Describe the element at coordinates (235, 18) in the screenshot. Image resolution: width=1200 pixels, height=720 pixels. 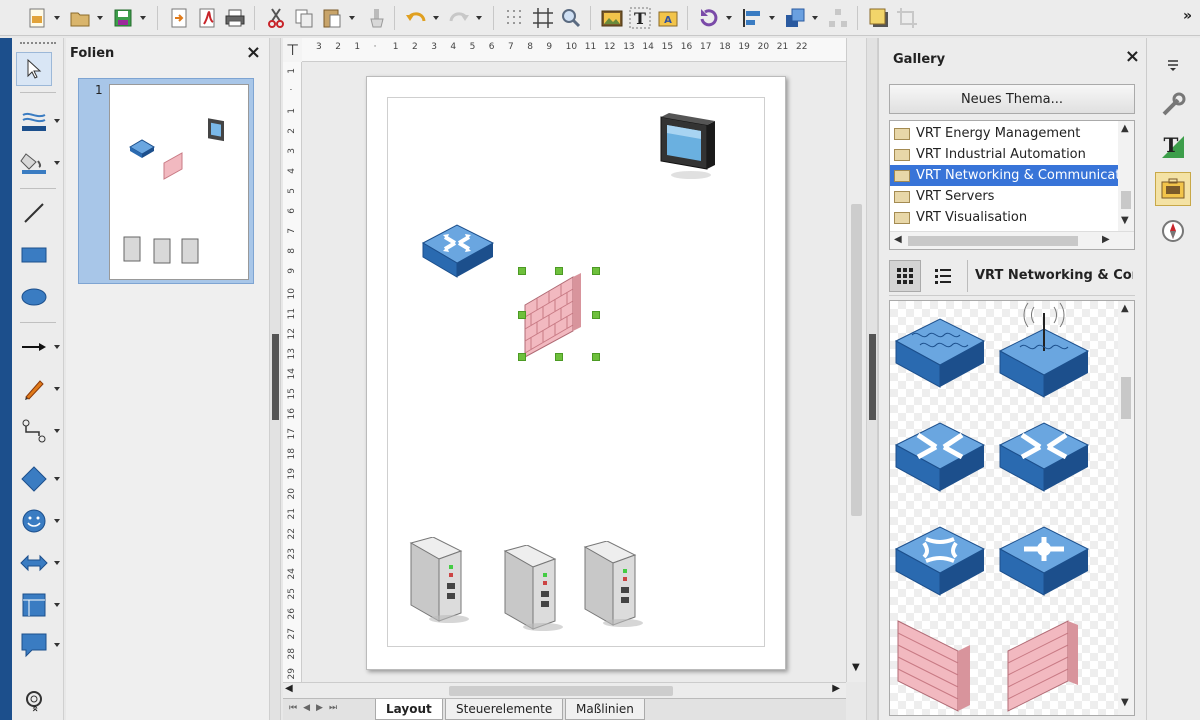
I see `print-icon` at that location.